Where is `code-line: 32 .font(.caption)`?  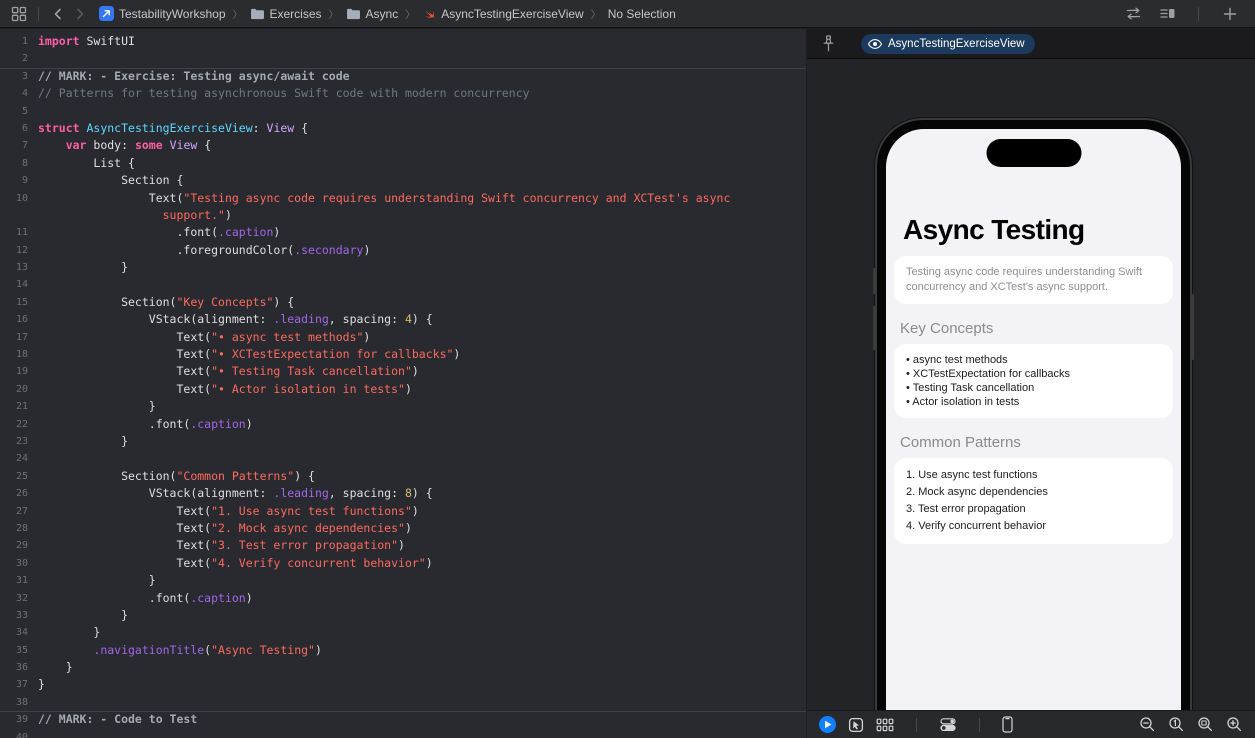 code-line: 32 .font(.caption) is located at coordinates (403, 598).